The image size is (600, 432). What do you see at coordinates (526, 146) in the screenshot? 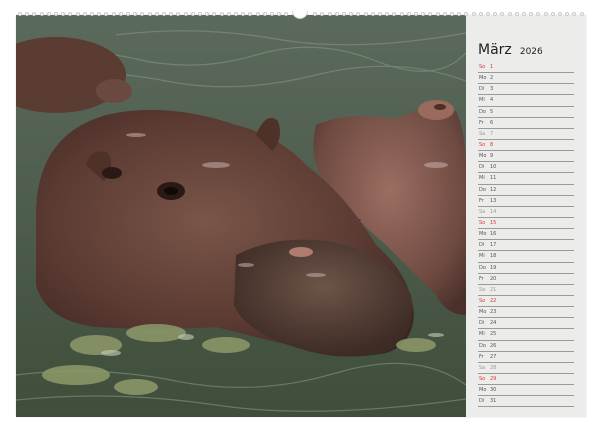
I see `day-row: So 8` at bounding box center [526, 146].